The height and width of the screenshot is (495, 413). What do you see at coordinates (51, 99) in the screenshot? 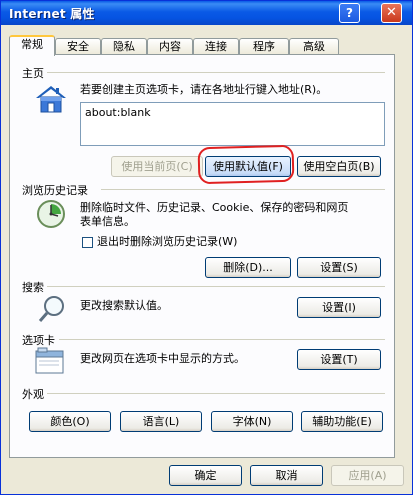
I see `house-icon` at bounding box center [51, 99].